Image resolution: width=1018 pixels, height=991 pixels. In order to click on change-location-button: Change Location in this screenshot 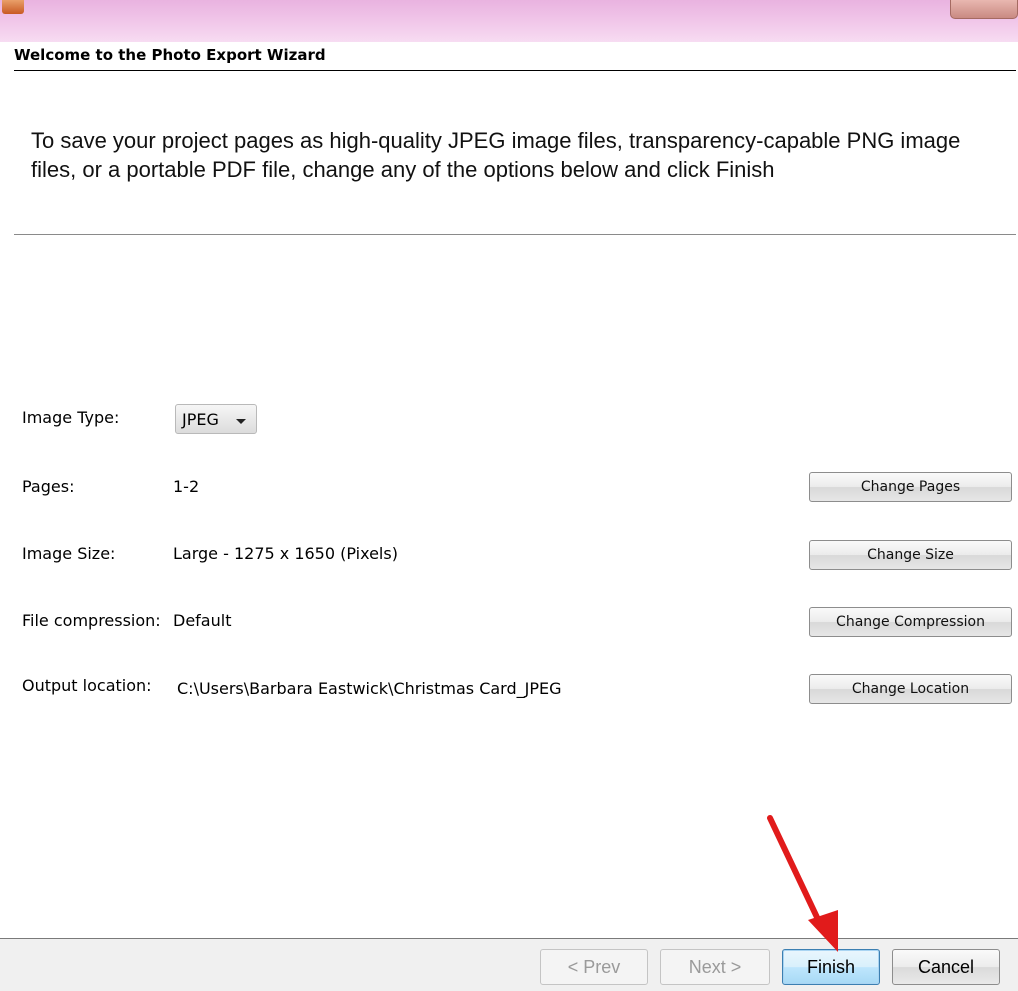, I will do `click(910, 689)`.